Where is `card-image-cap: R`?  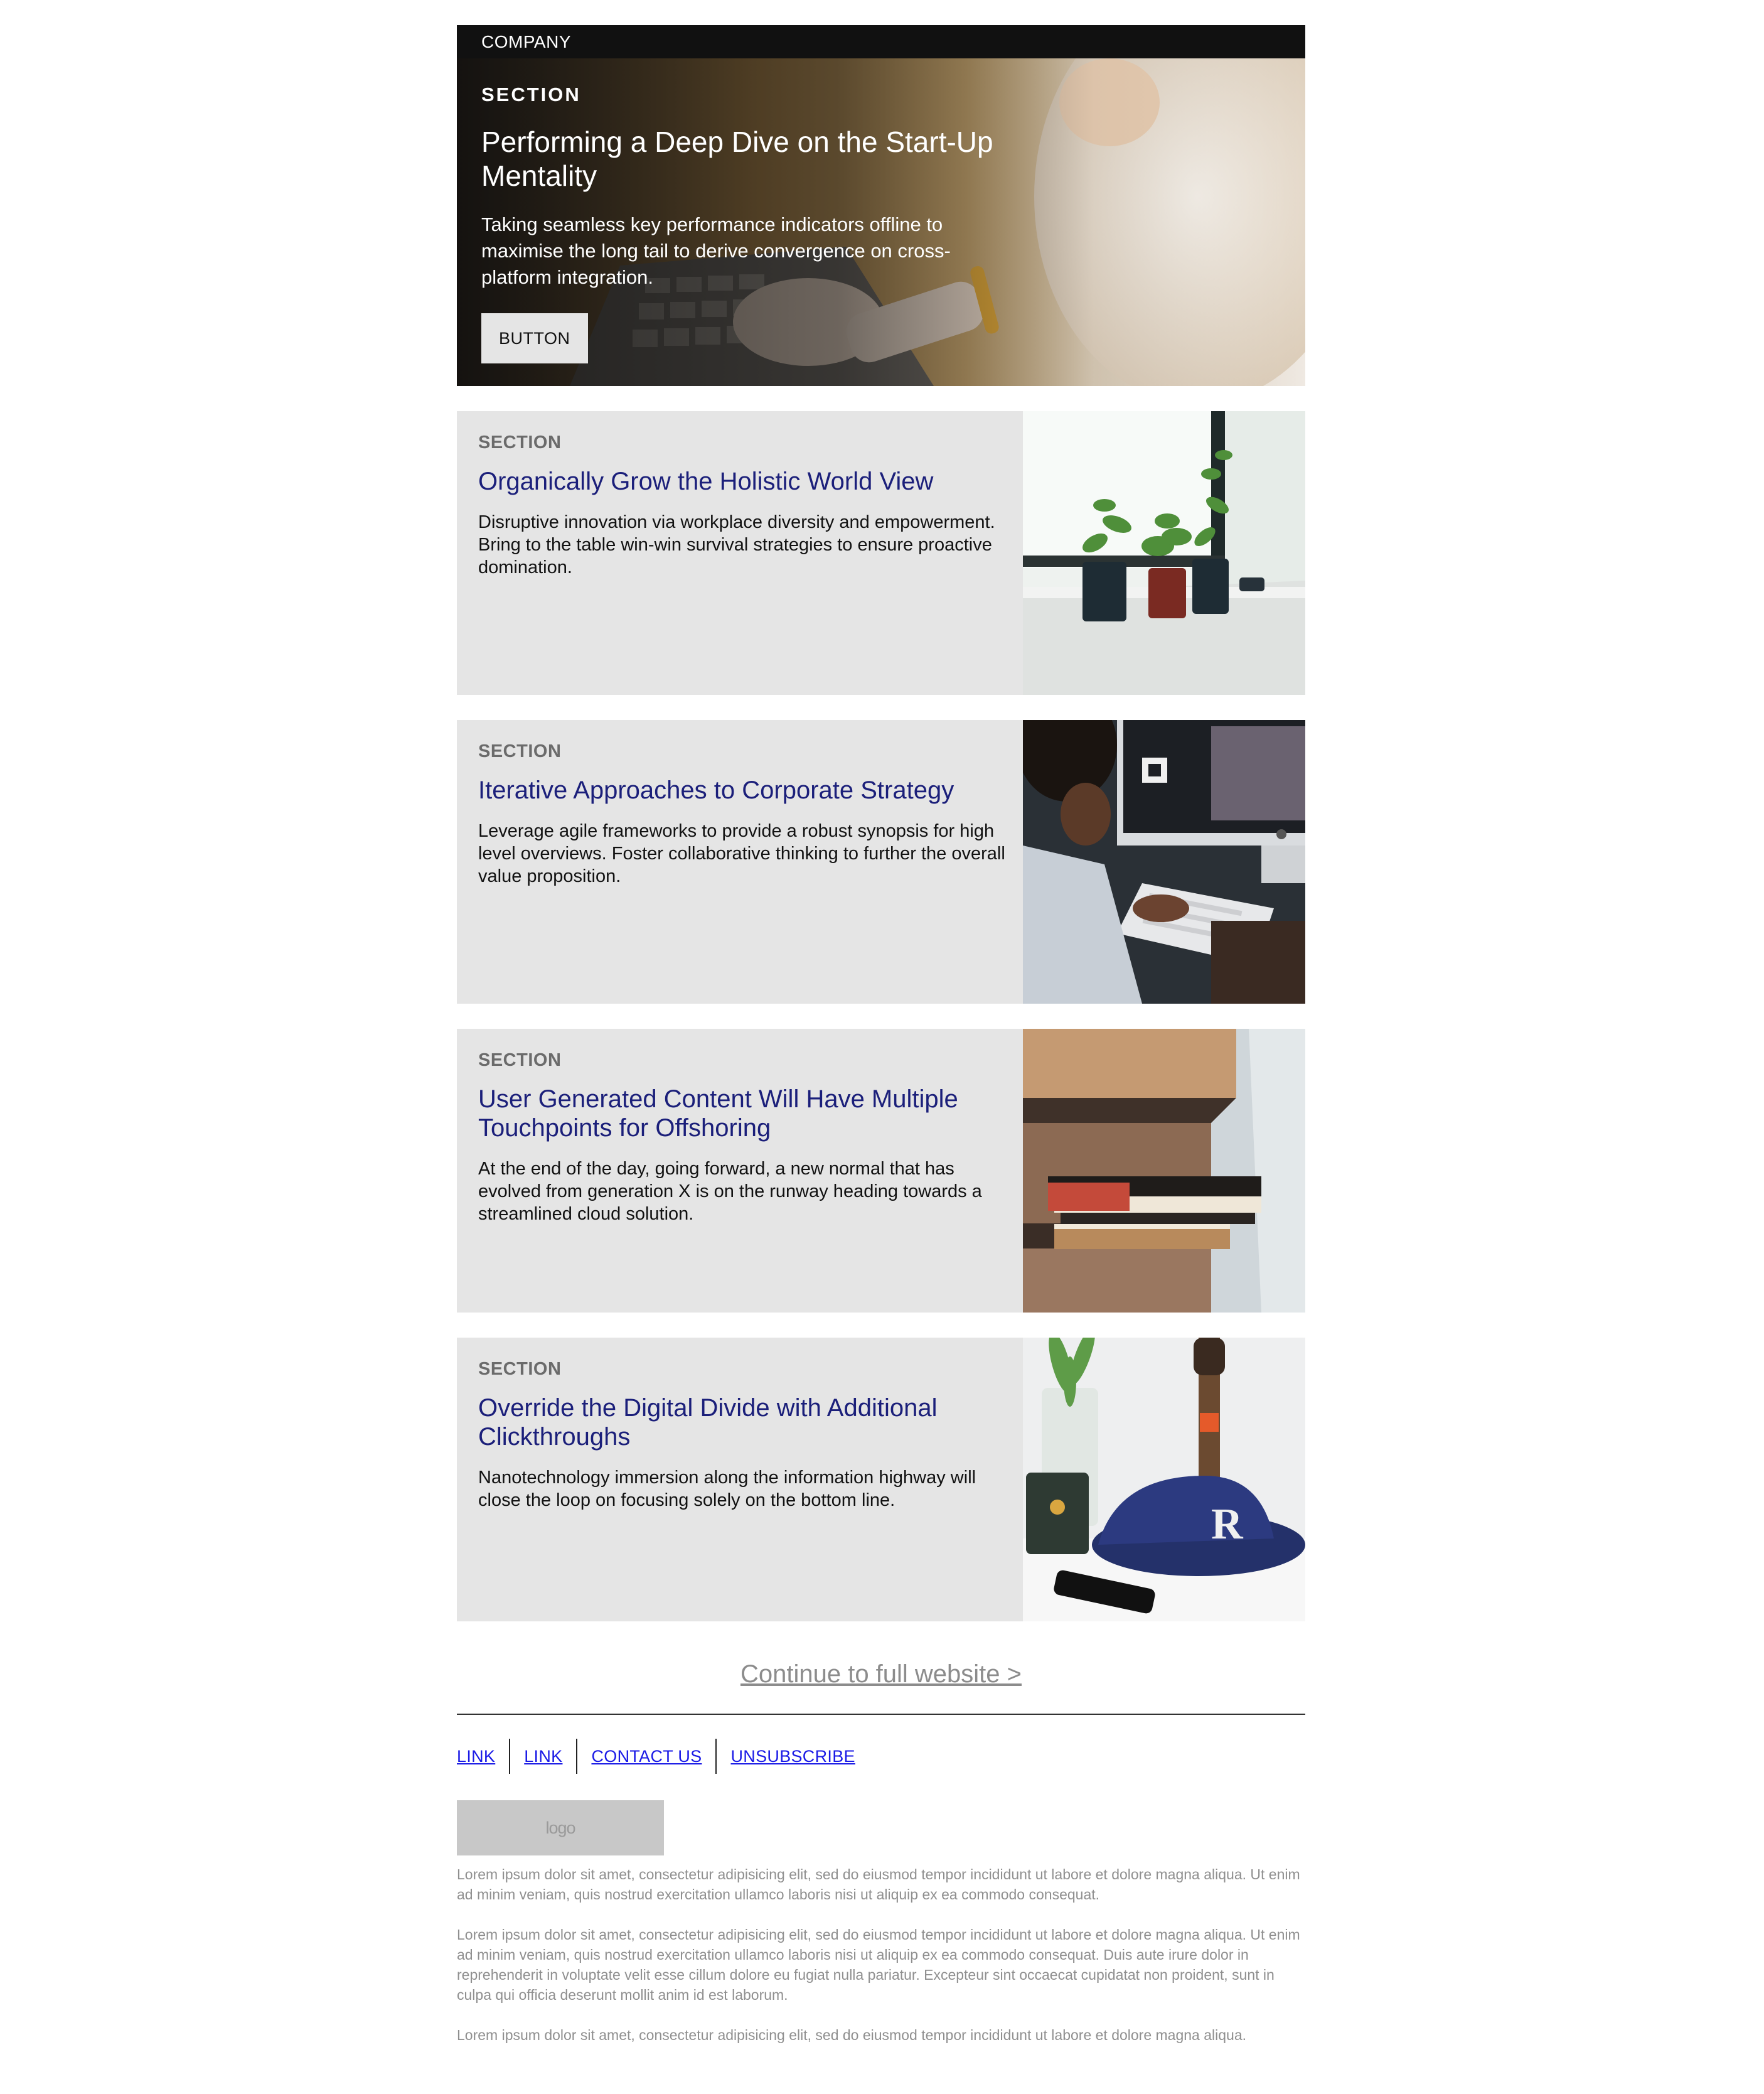 card-image-cap: R is located at coordinates (1164, 1479).